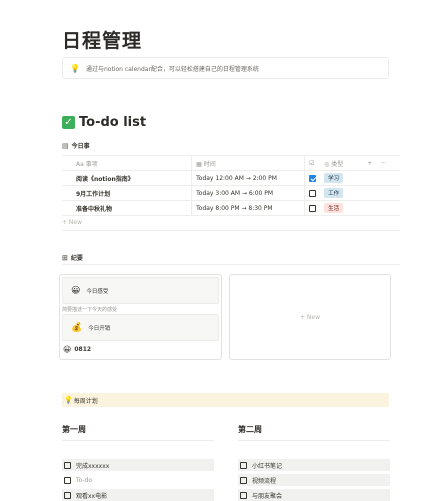 This screenshot has height=501, width=447. I want to click on card-block-label: 今日开销, so click(99, 328).